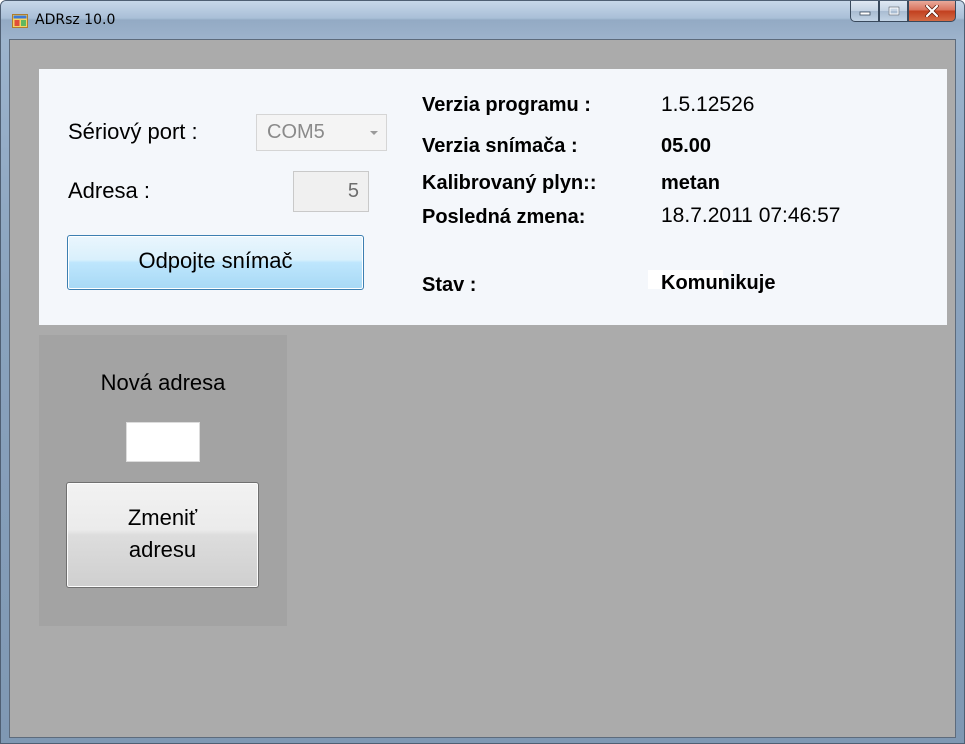 The image size is (965, 744). I want to click on change-address-button-line1: Zmeniť, so click(162, 517).